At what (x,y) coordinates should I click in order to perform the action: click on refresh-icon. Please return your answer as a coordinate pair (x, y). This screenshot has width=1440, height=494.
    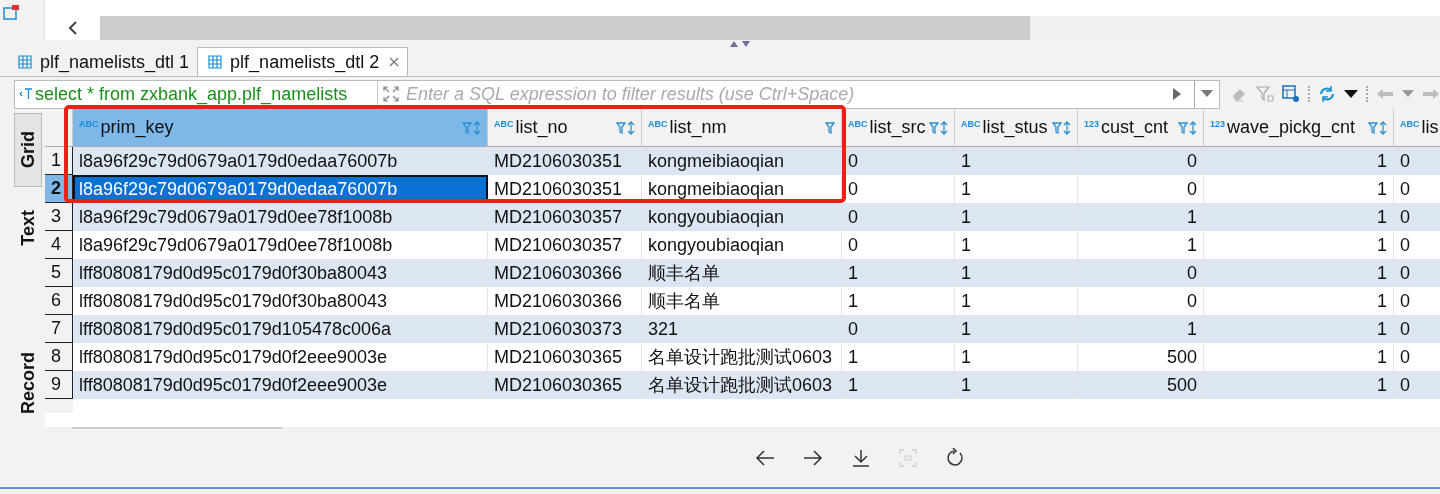
    Looking at the image, I should click on (955, 458).